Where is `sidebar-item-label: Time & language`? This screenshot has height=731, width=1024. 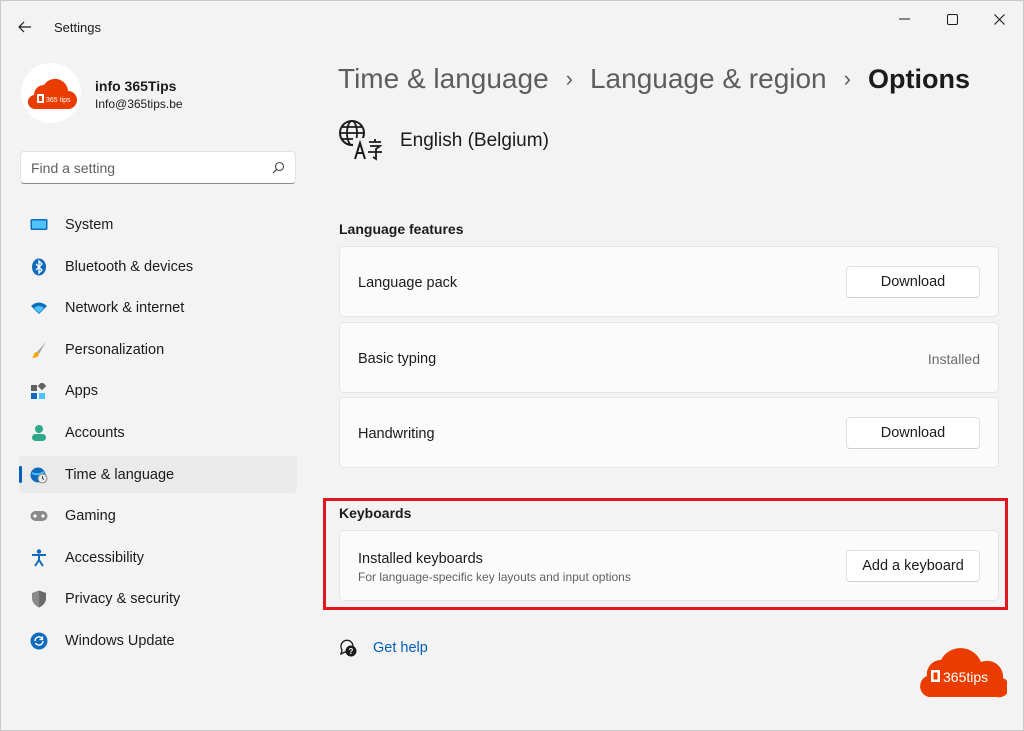
sidebar-item-label: Time & language is located at coordinates (120, 474).